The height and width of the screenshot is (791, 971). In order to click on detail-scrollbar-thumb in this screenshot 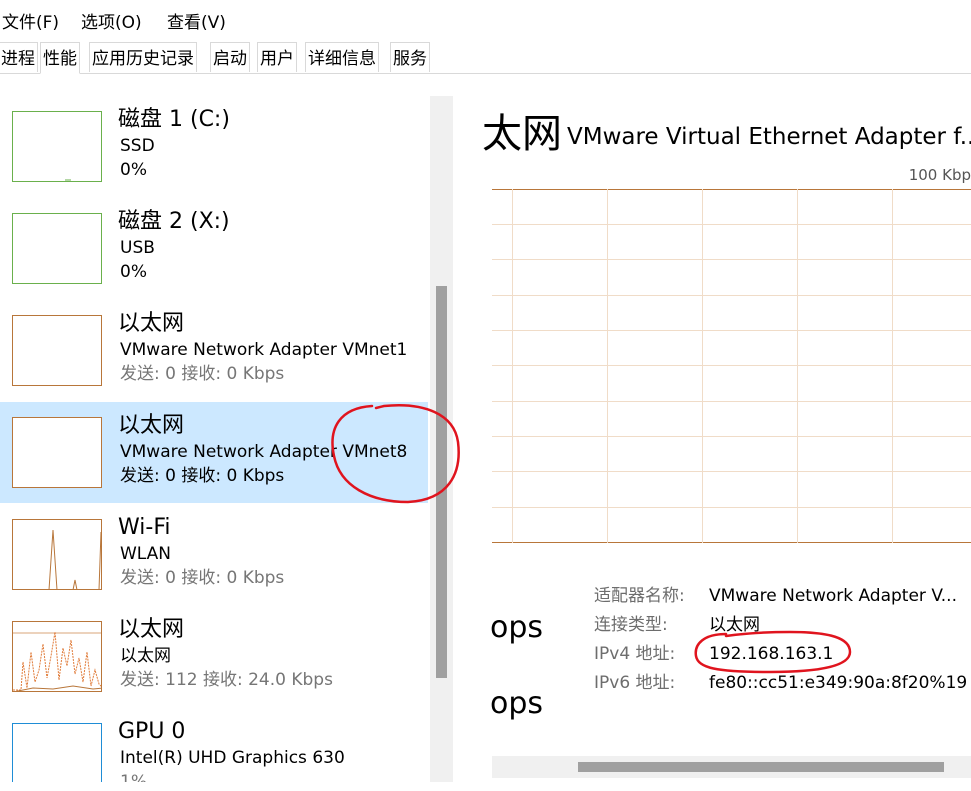, I will do `click(761, 767)`.